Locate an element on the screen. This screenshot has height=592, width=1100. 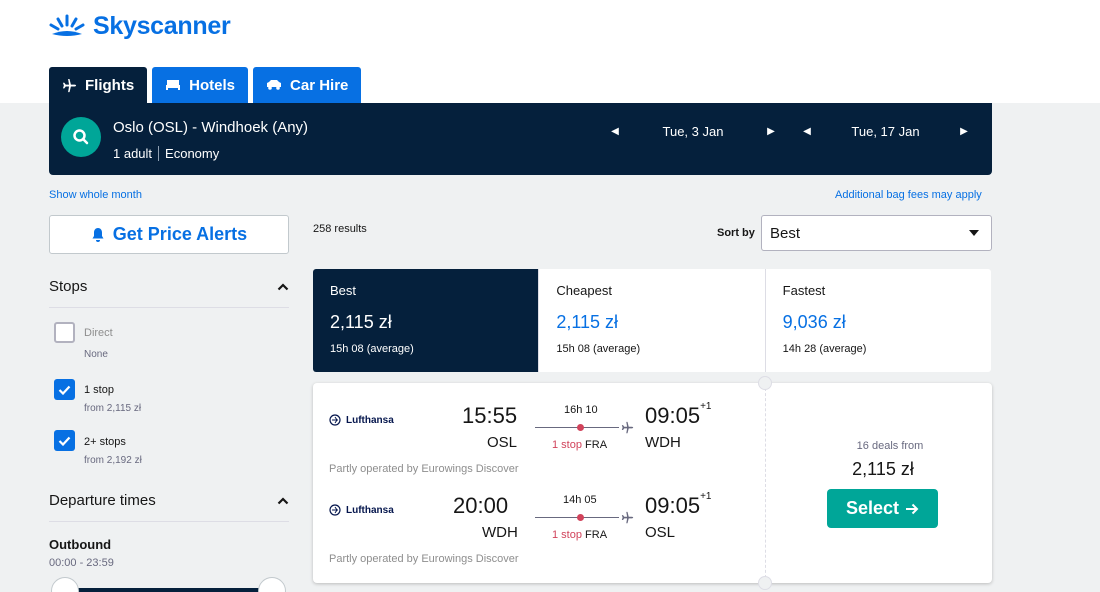
sort-tab-label: Fastest is located at coordinates (804, 290).